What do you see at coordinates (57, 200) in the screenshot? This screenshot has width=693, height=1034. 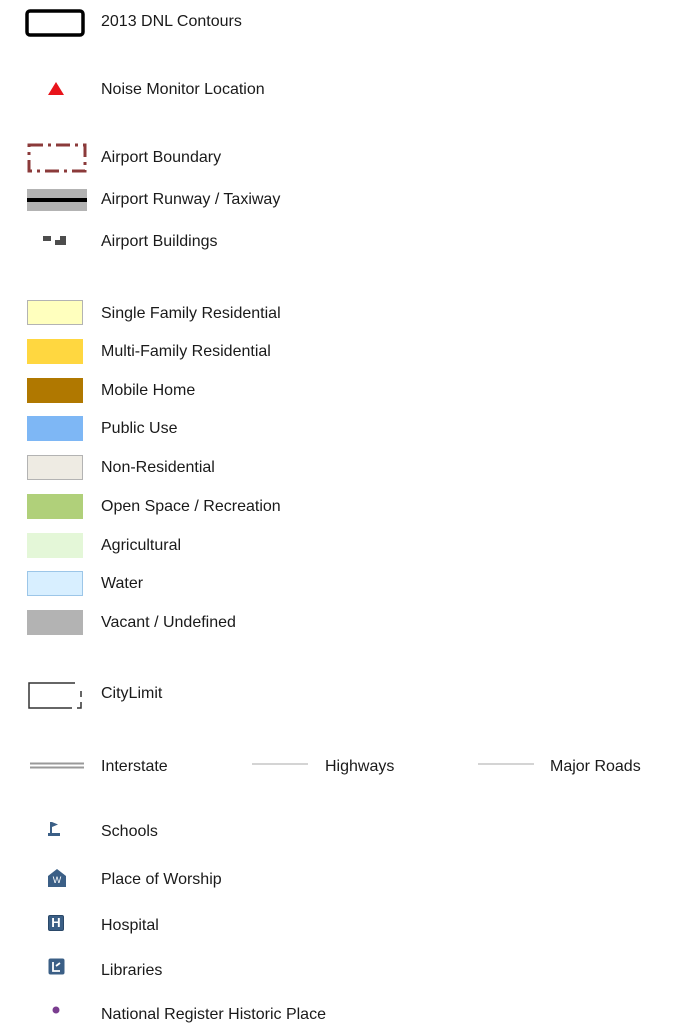 I see `runway-symbol` at bounding box center [57, 200].